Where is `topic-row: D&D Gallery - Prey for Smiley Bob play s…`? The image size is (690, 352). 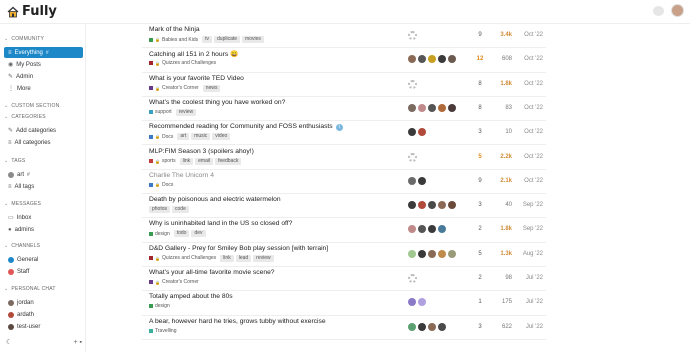 topic-row: D&D Gallery - Prey for Smiley Bob play s… is located at coordinates (344, 255).